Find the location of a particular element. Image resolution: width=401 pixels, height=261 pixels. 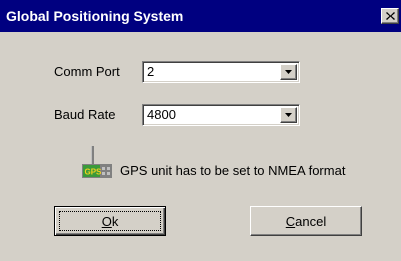

nmea-note: GPS unit has to be set to NMEA format is located at coordinates (233, 170).